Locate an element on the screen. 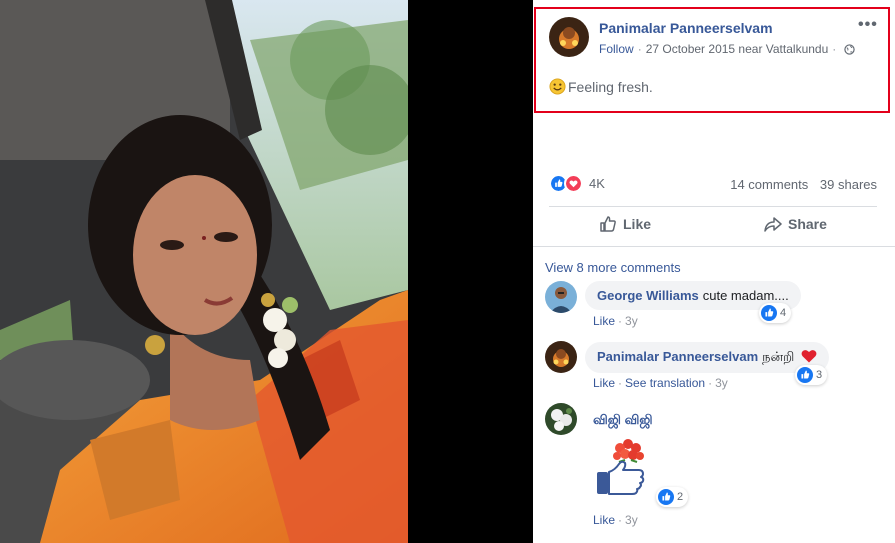 The width and height of the screenshot is (895, 543). more-options-icon: ••• is located at coordinates (868, 25).